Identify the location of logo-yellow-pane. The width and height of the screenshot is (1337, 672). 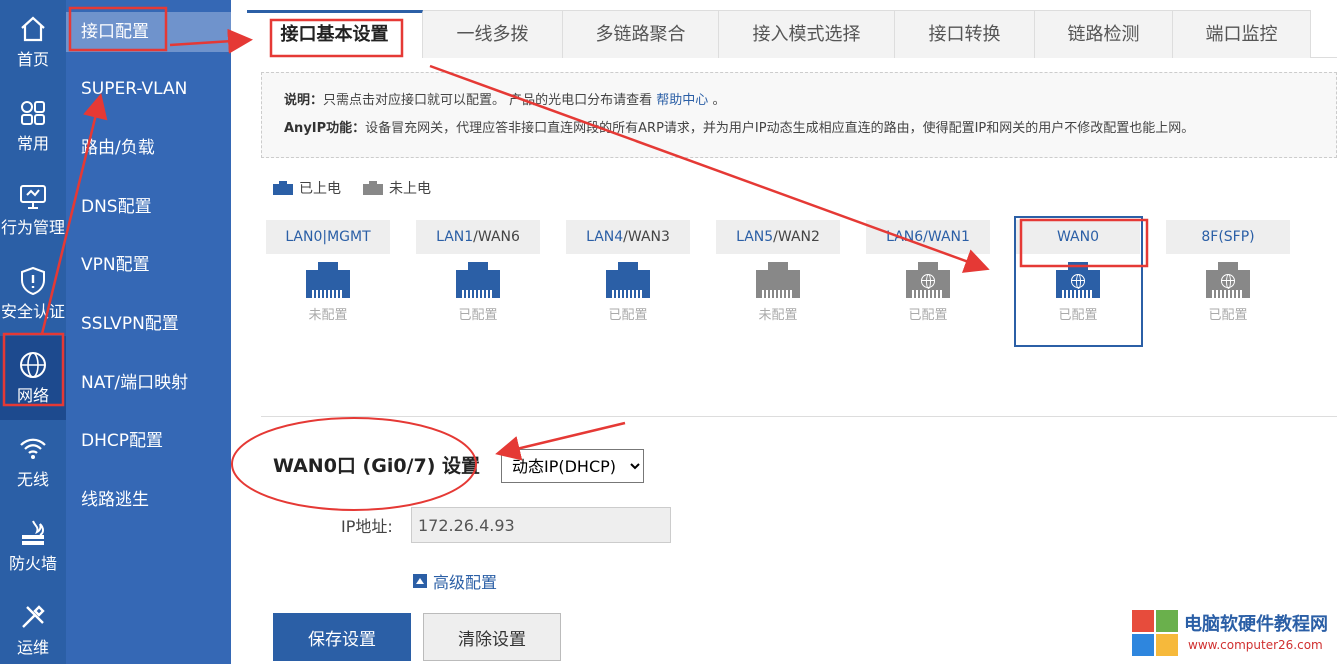
(1167, 645).